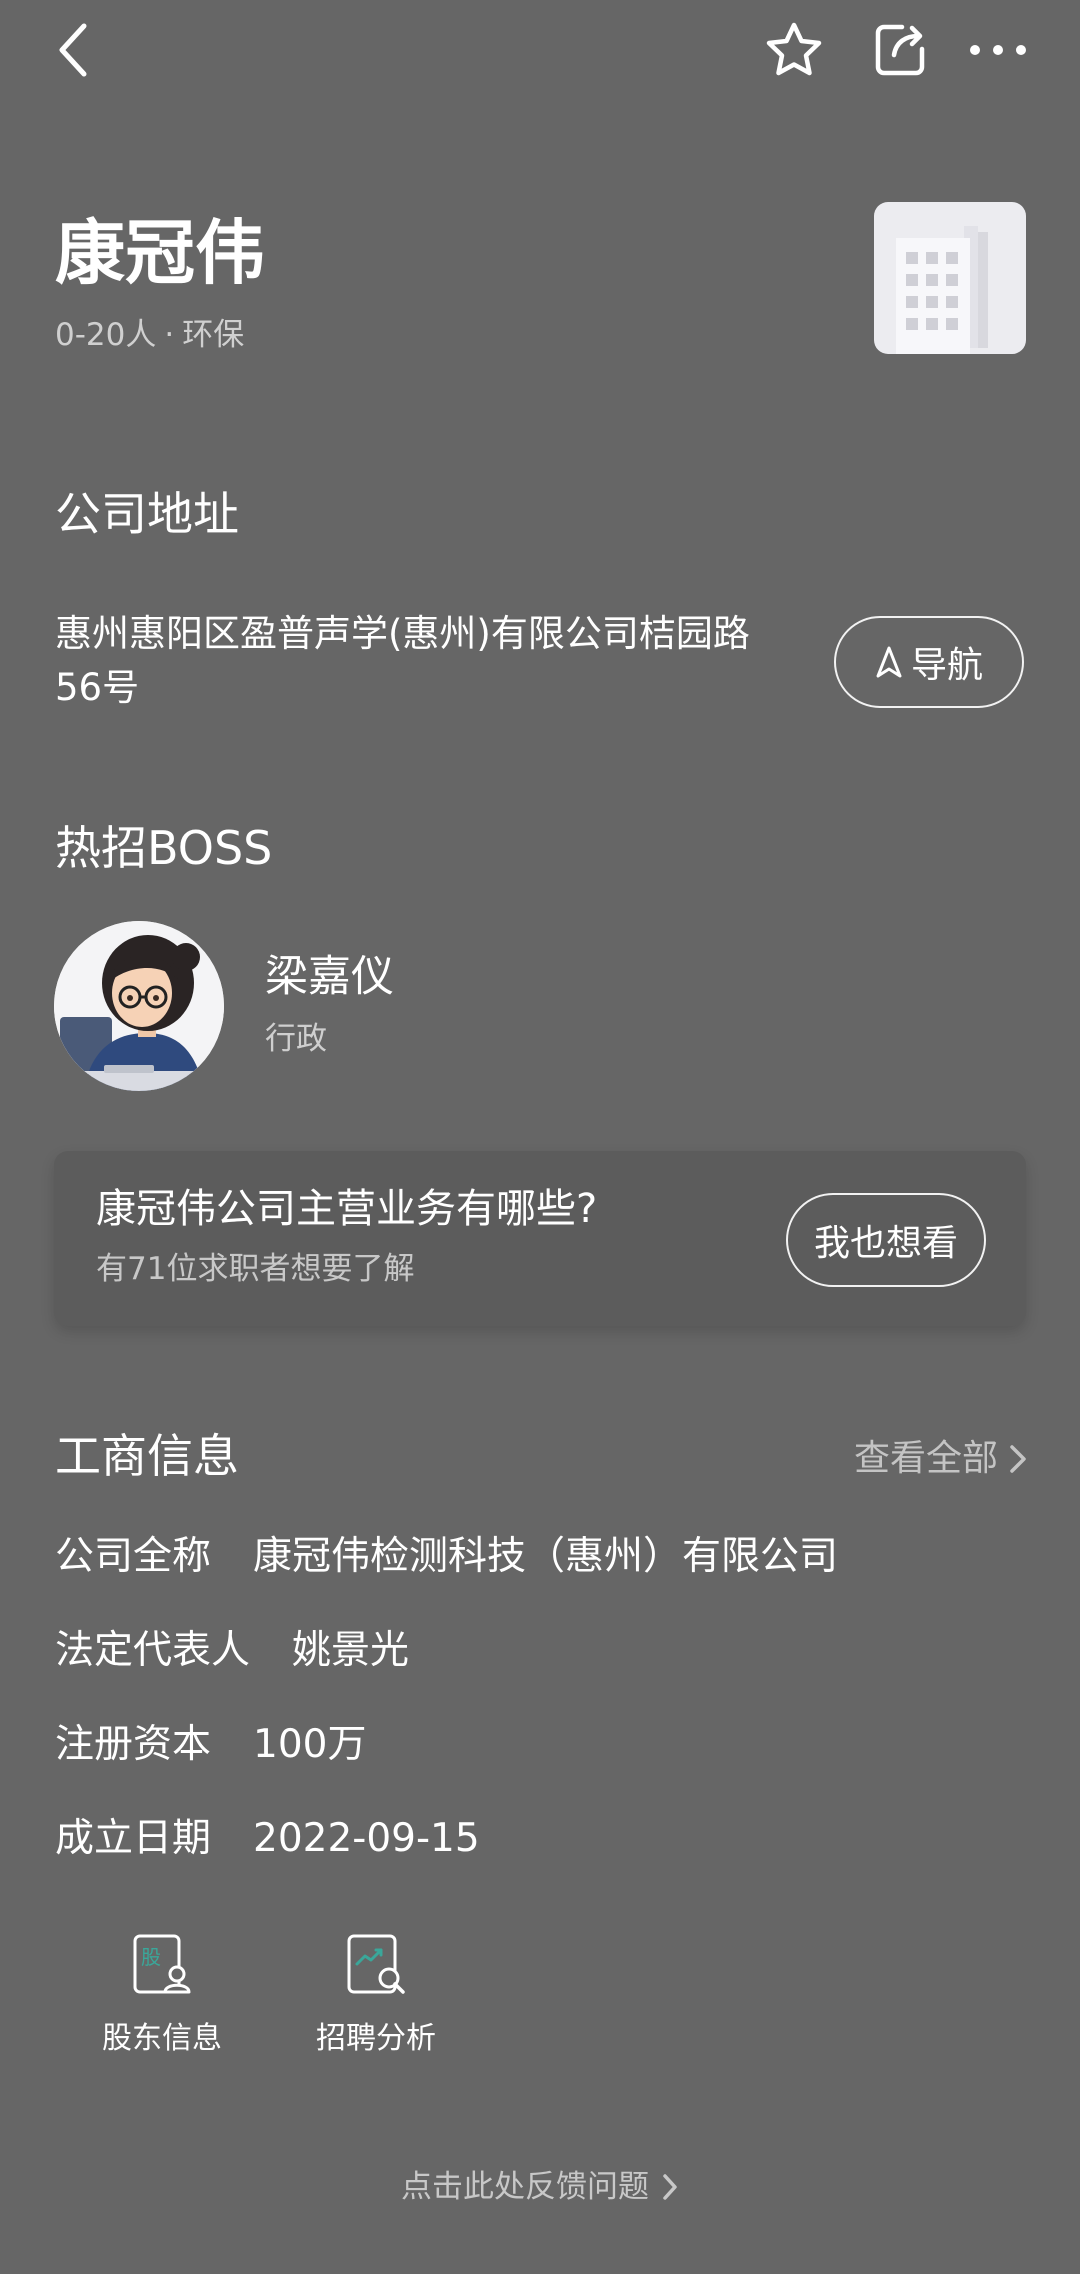 This screenshot has width=1080, height=2274. Describe the element at coordinates (347, 1209) in the screenshot. I see `question-title: 康冠伟公司主营业务有哪些?` at that location.